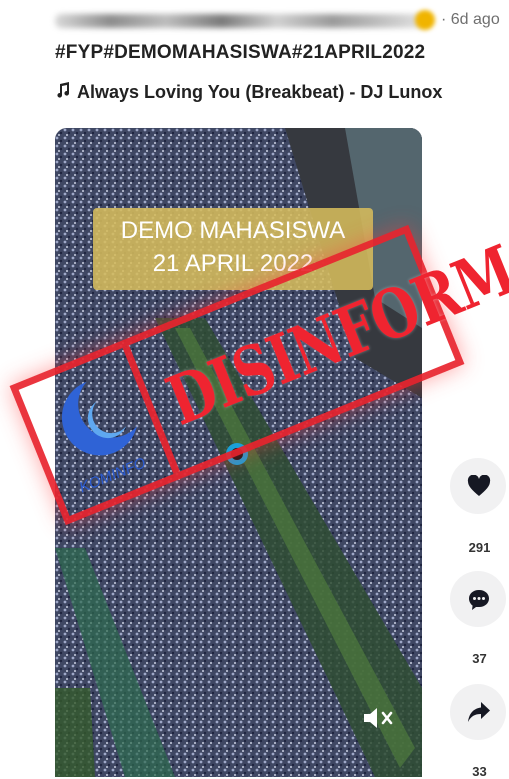  What do you see at coordinates (66, 92) in the screenshot?
I see `music-note-icon` at bounding box center [66, 92].